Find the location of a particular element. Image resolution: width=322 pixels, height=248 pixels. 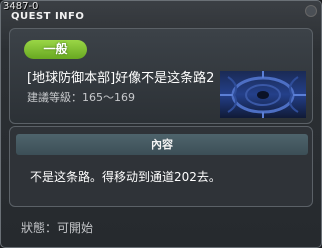

quest-name: [地球防御本部]好像不是这条路2 is located at coordinates (121, 78).